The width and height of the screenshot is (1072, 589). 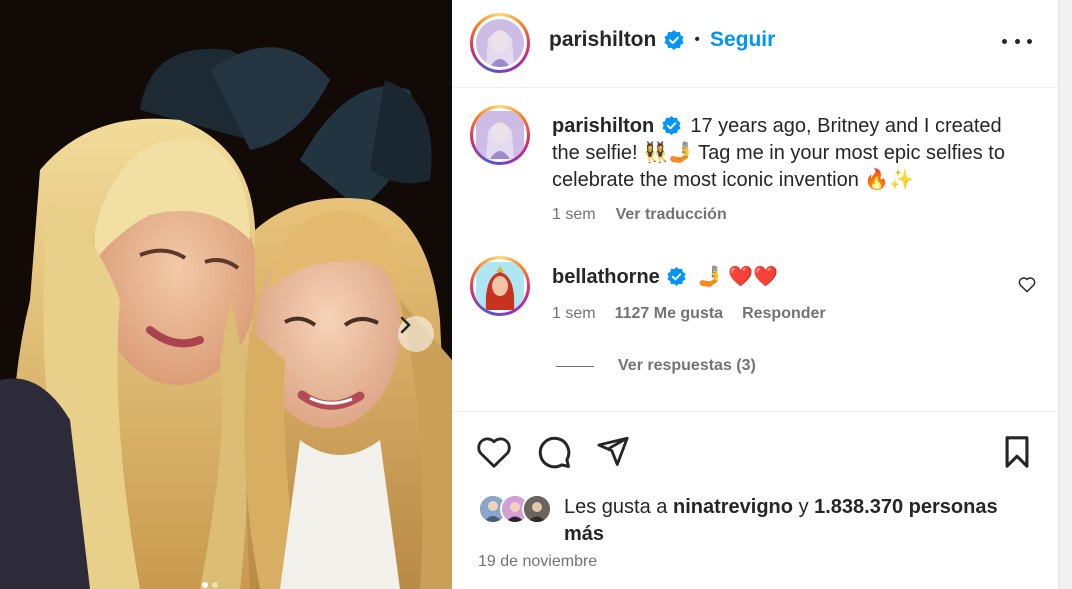 I want to click on replies-divider, so click(x=575, y=366).